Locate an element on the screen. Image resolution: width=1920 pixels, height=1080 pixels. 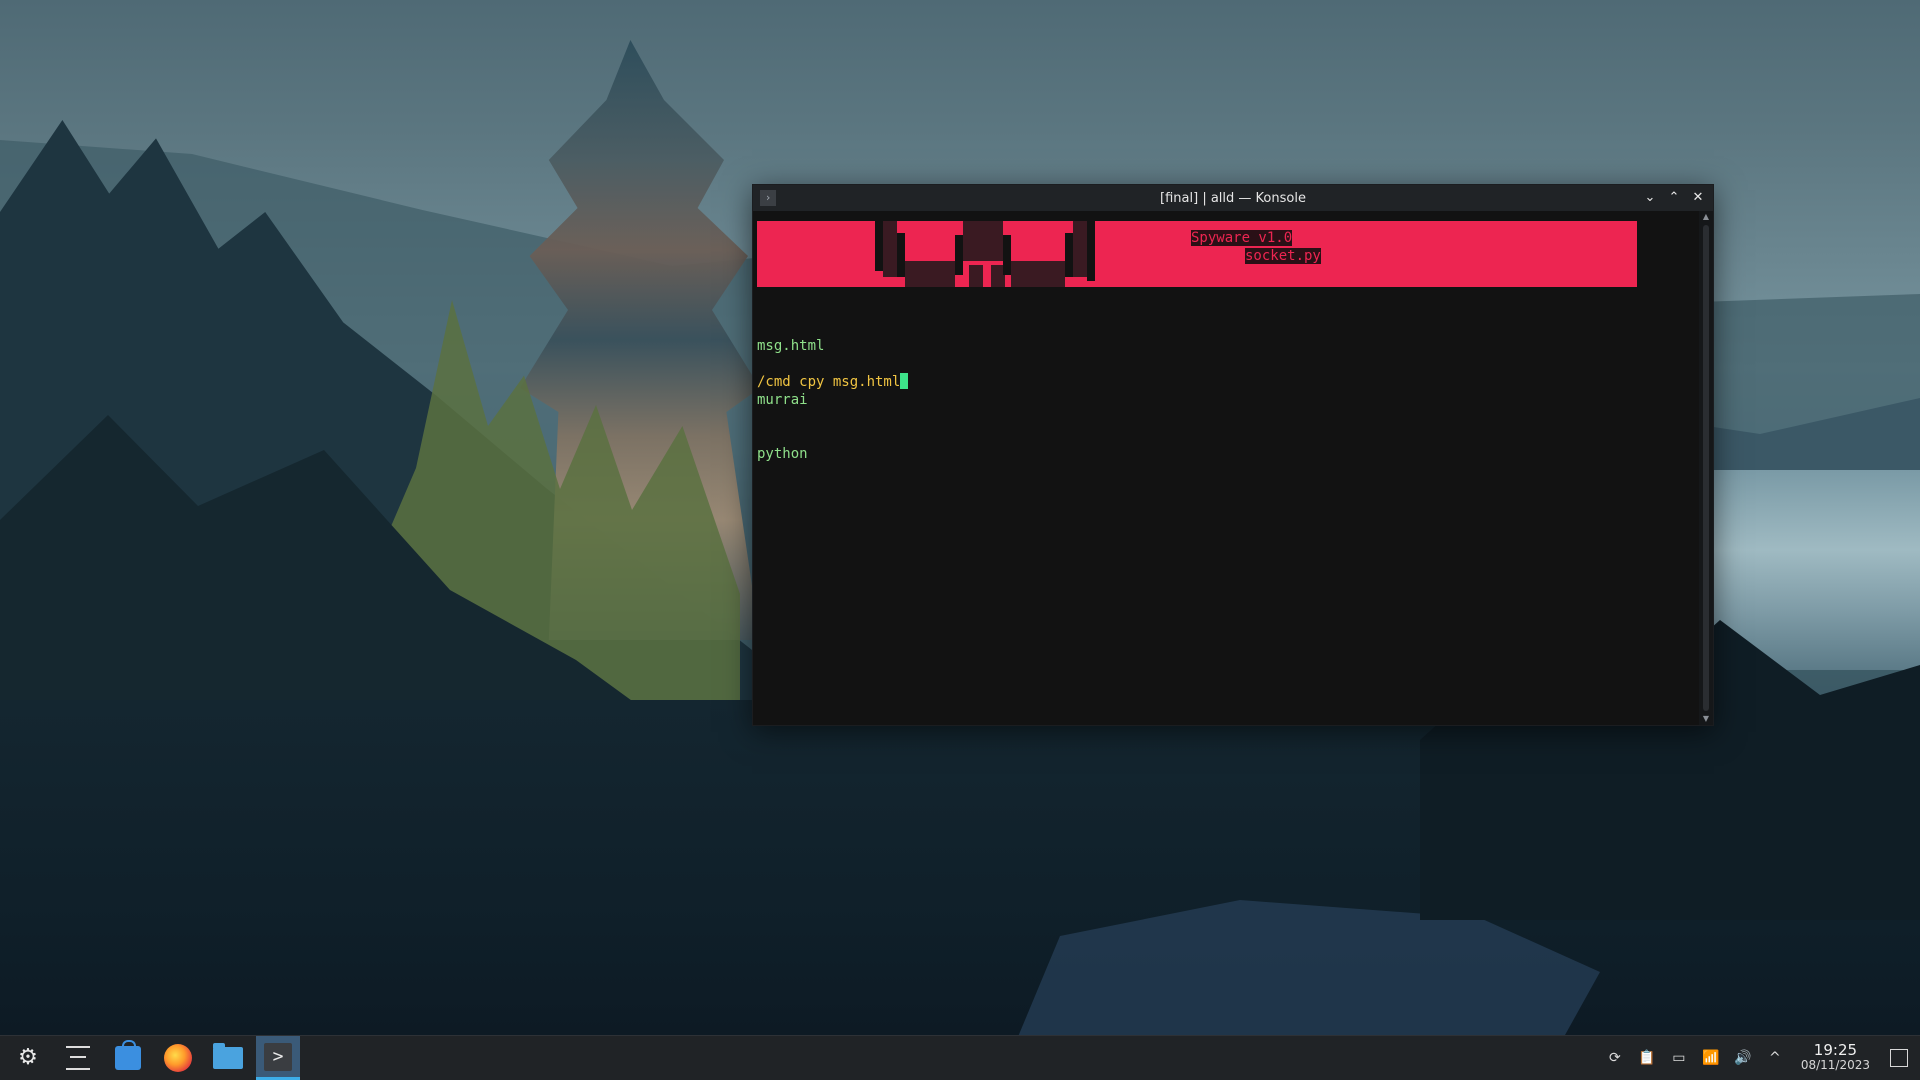
close-button: ✕ is located at coordinates (1698, 198).